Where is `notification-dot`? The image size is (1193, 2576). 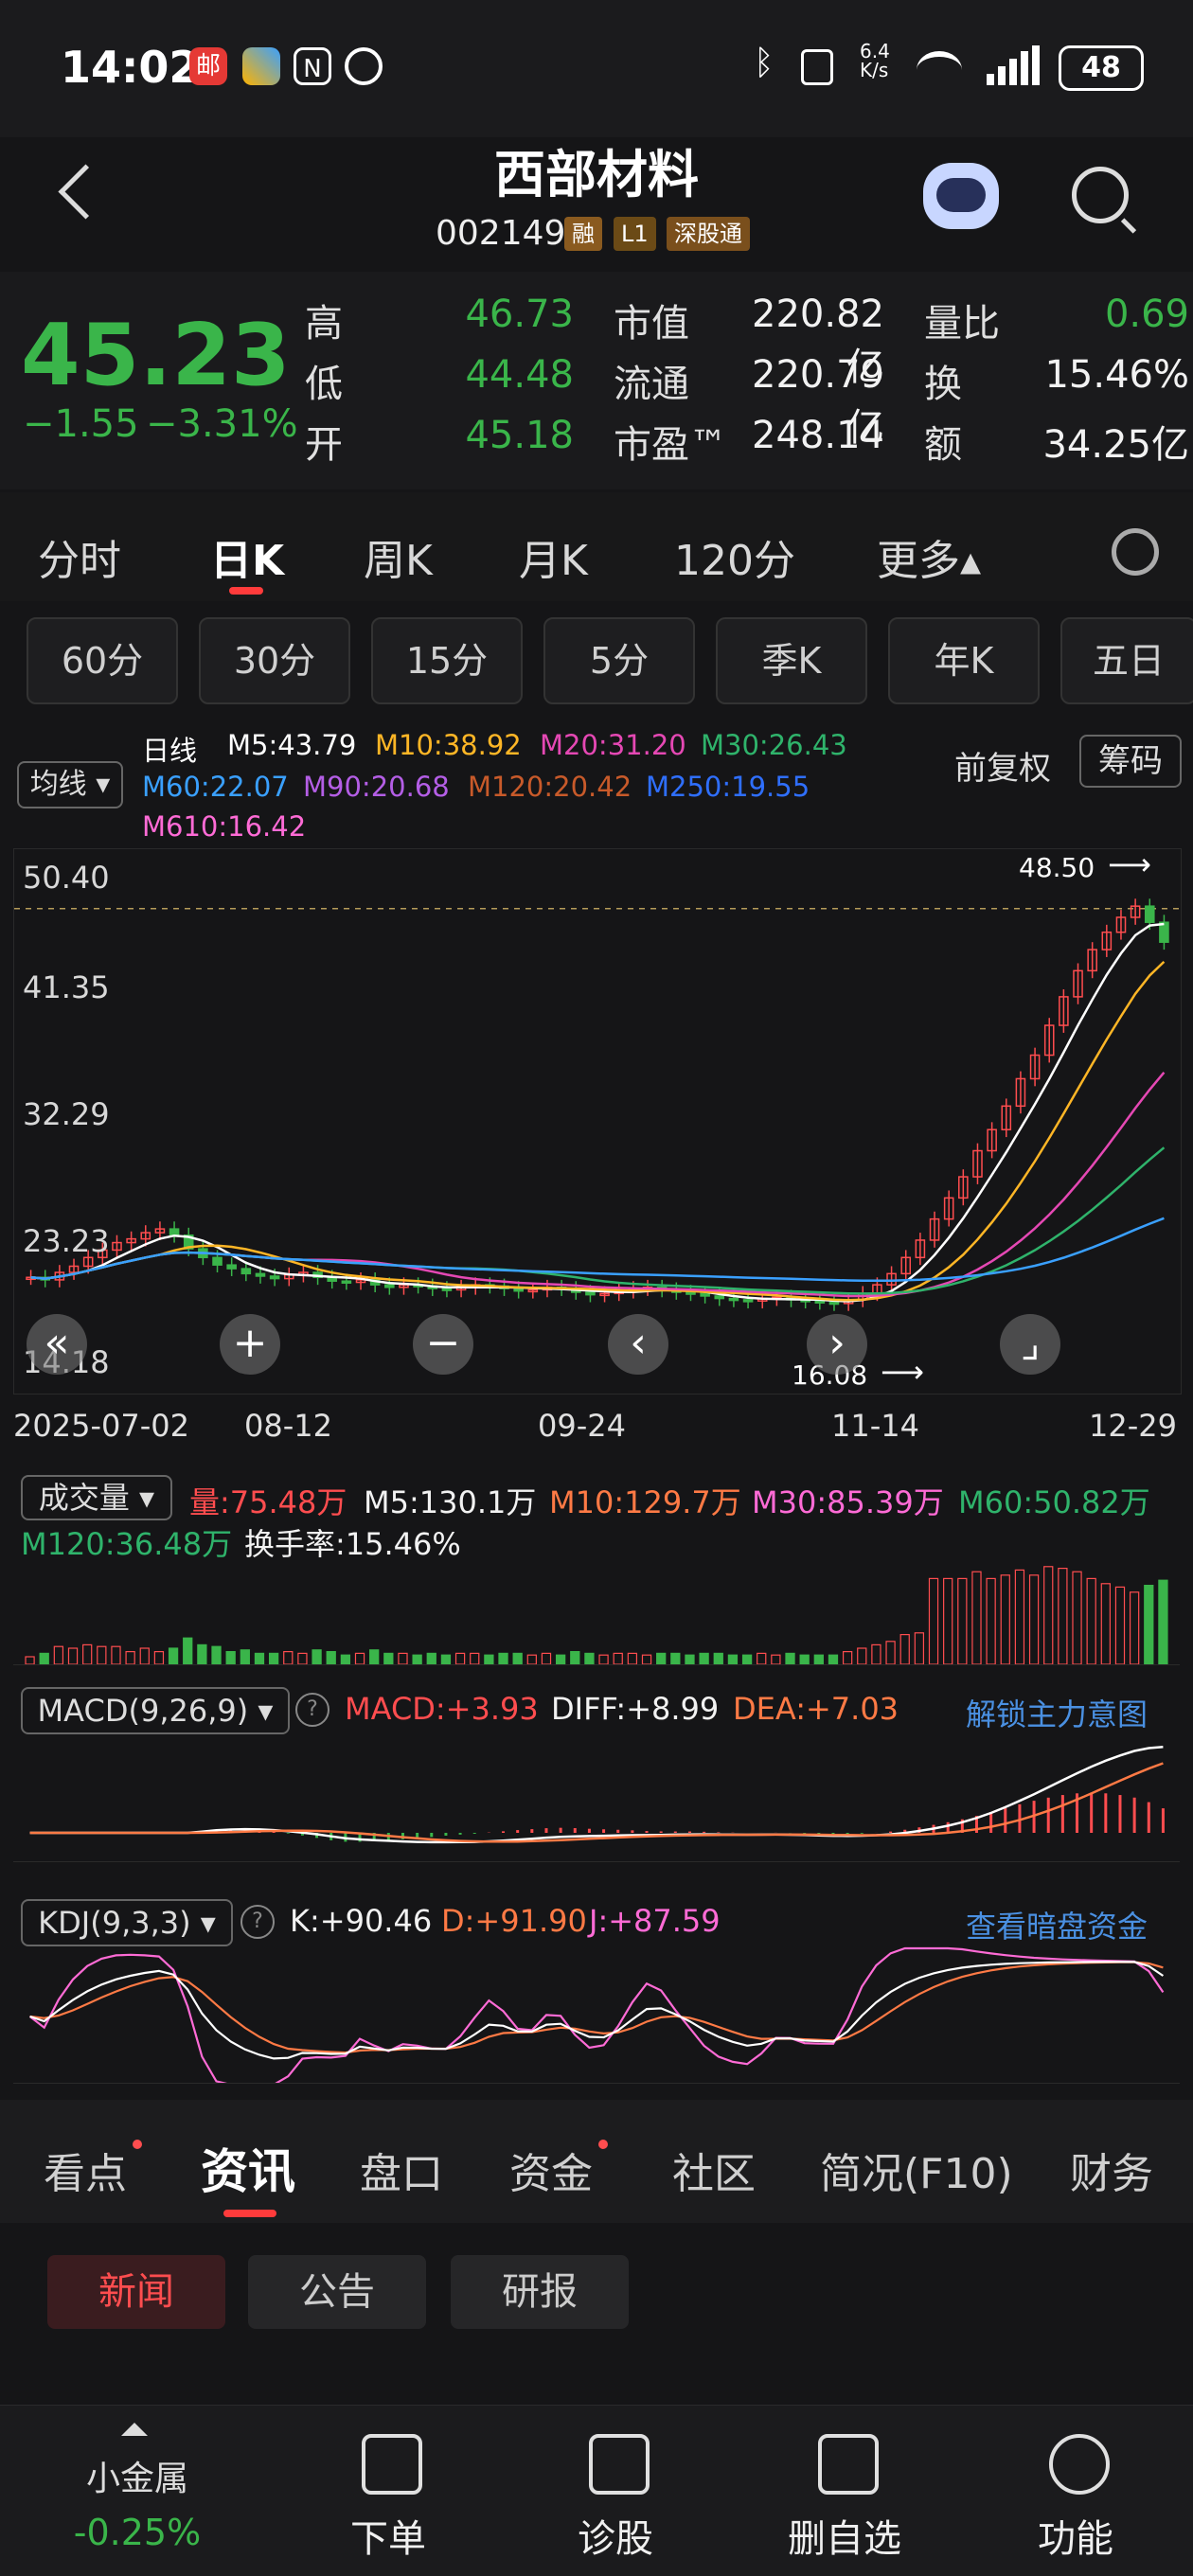 notification-dot is located at coordinates (603, 2145).